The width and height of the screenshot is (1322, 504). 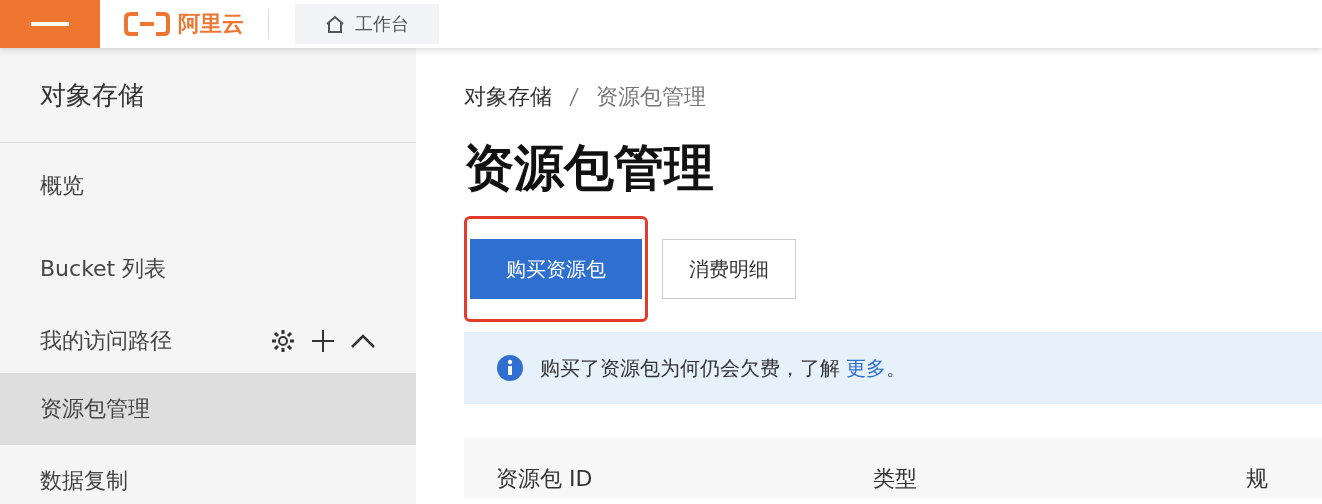 What do you see at coordinates (208, 186) in the screenshot?
I see `sidebar-item: 概览` at bounding box center [208, 186].